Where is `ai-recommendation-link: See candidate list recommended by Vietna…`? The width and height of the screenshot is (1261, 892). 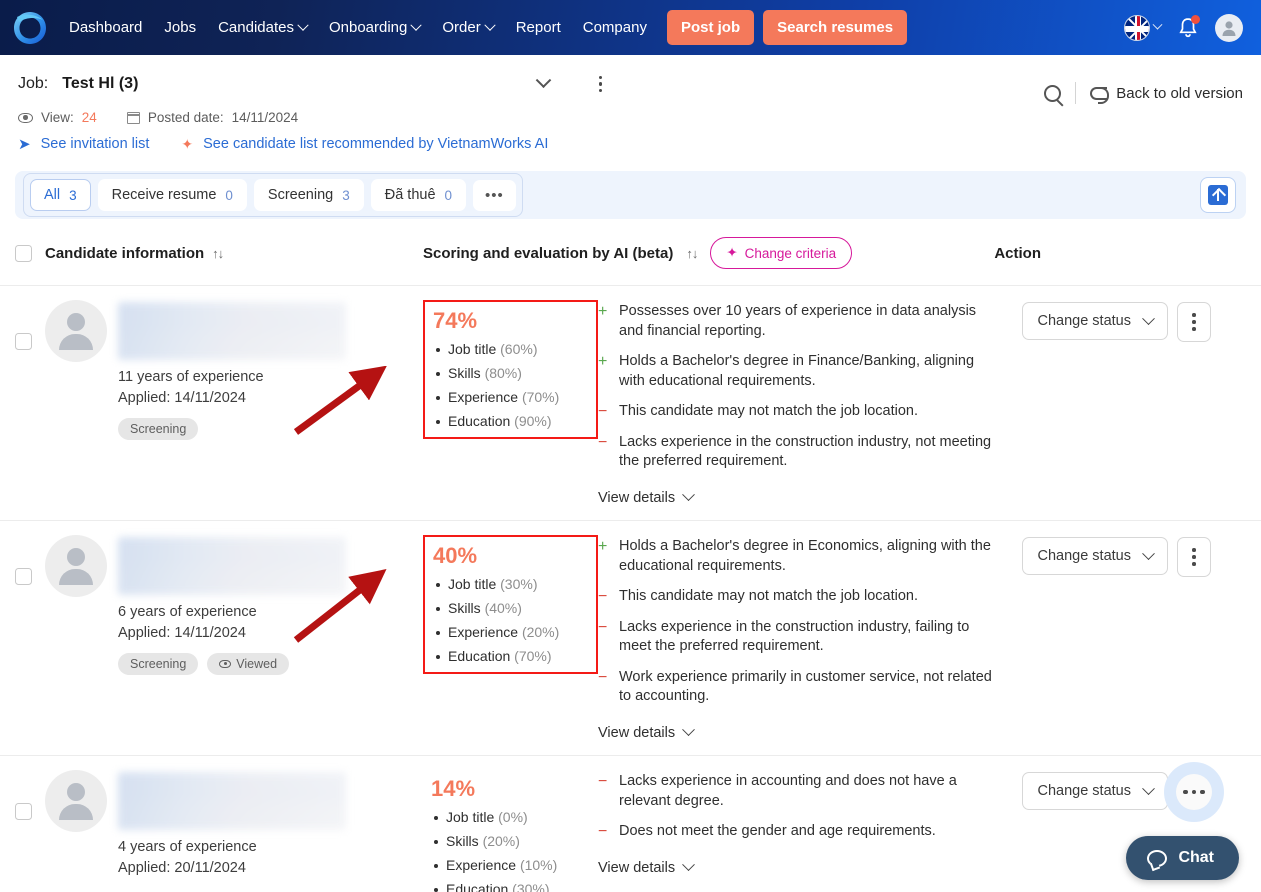
ai-recommendation-link: See candidate list recommended by Vietna… is located at coordinates (375, 144).